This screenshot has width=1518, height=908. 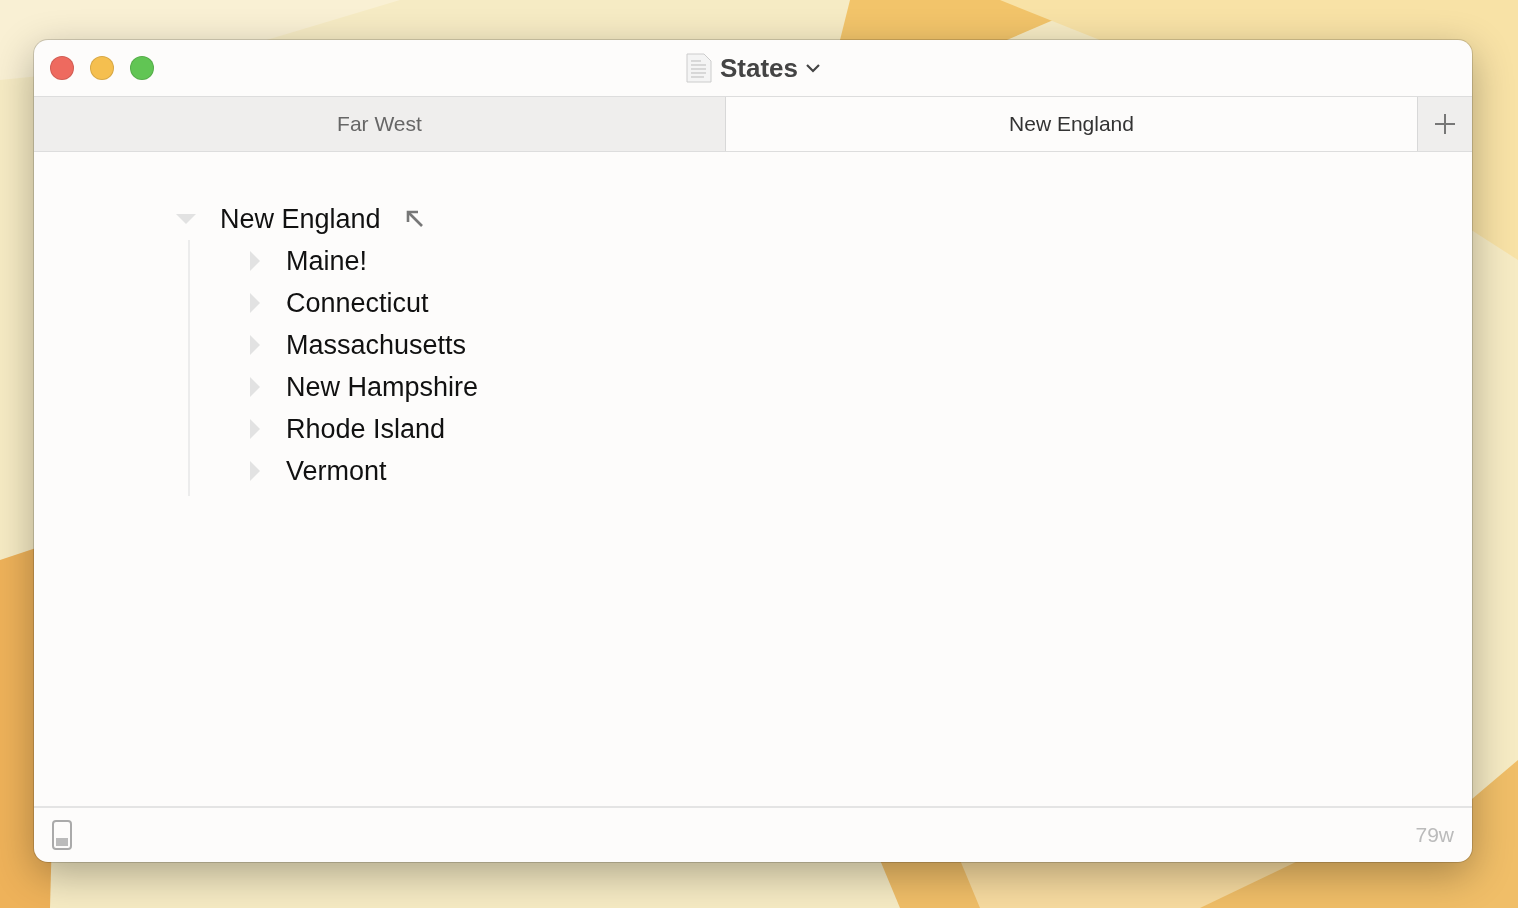 What do you see at coordinates (414, 219) in the screenshot?
I see `arrow-up-left-icon` at bounding box center [414, 219].